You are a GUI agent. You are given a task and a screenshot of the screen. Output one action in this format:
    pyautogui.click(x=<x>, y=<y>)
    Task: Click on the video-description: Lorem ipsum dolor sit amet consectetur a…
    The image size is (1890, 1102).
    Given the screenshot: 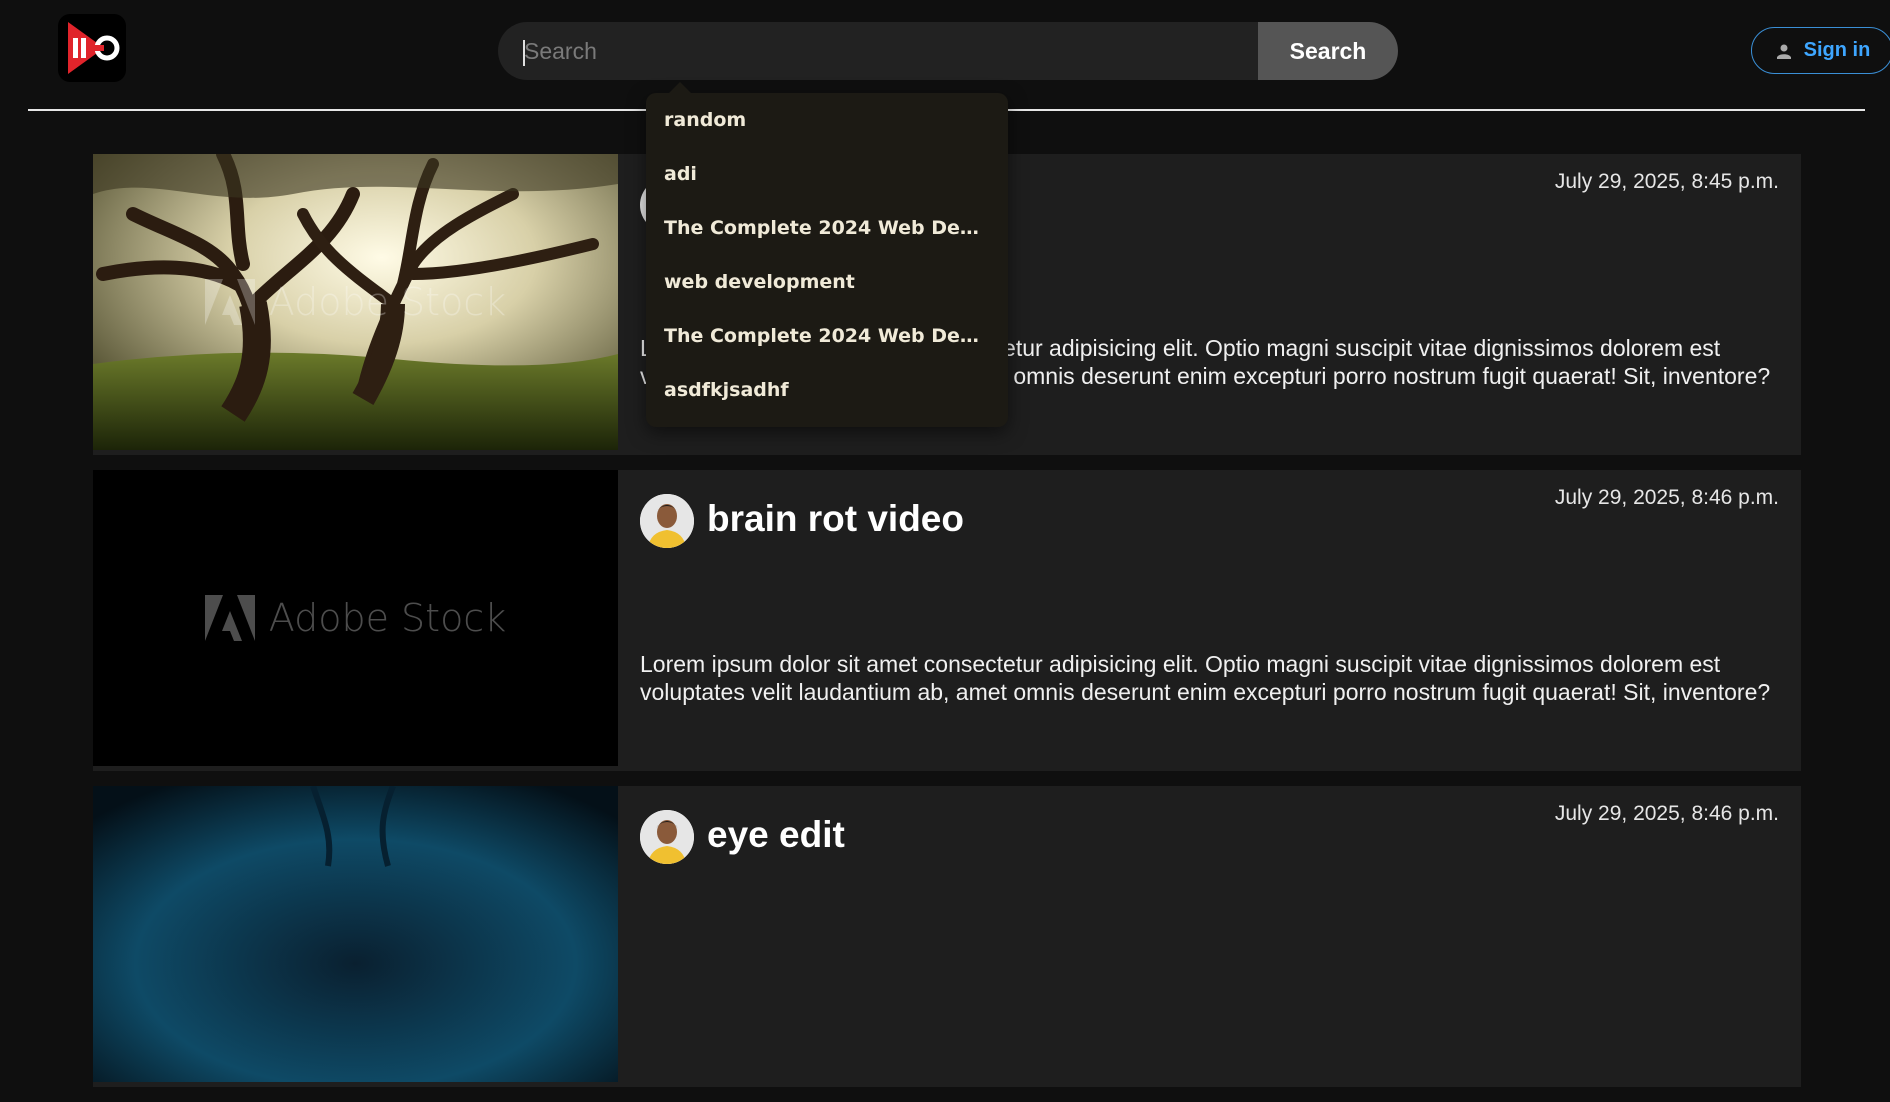 What is the action you would take?
    pyautogui.click(x=1205, y=678)
    